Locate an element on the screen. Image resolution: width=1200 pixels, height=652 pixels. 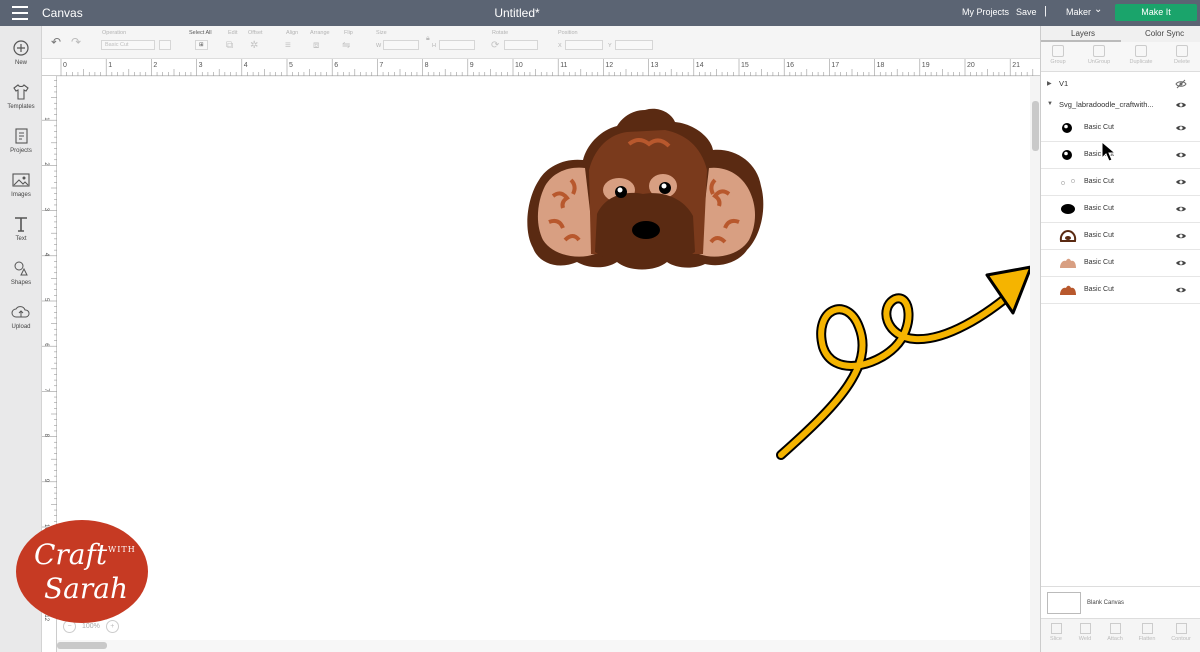
vertical-scroll-thumb is located at coordinates (1035, 126).